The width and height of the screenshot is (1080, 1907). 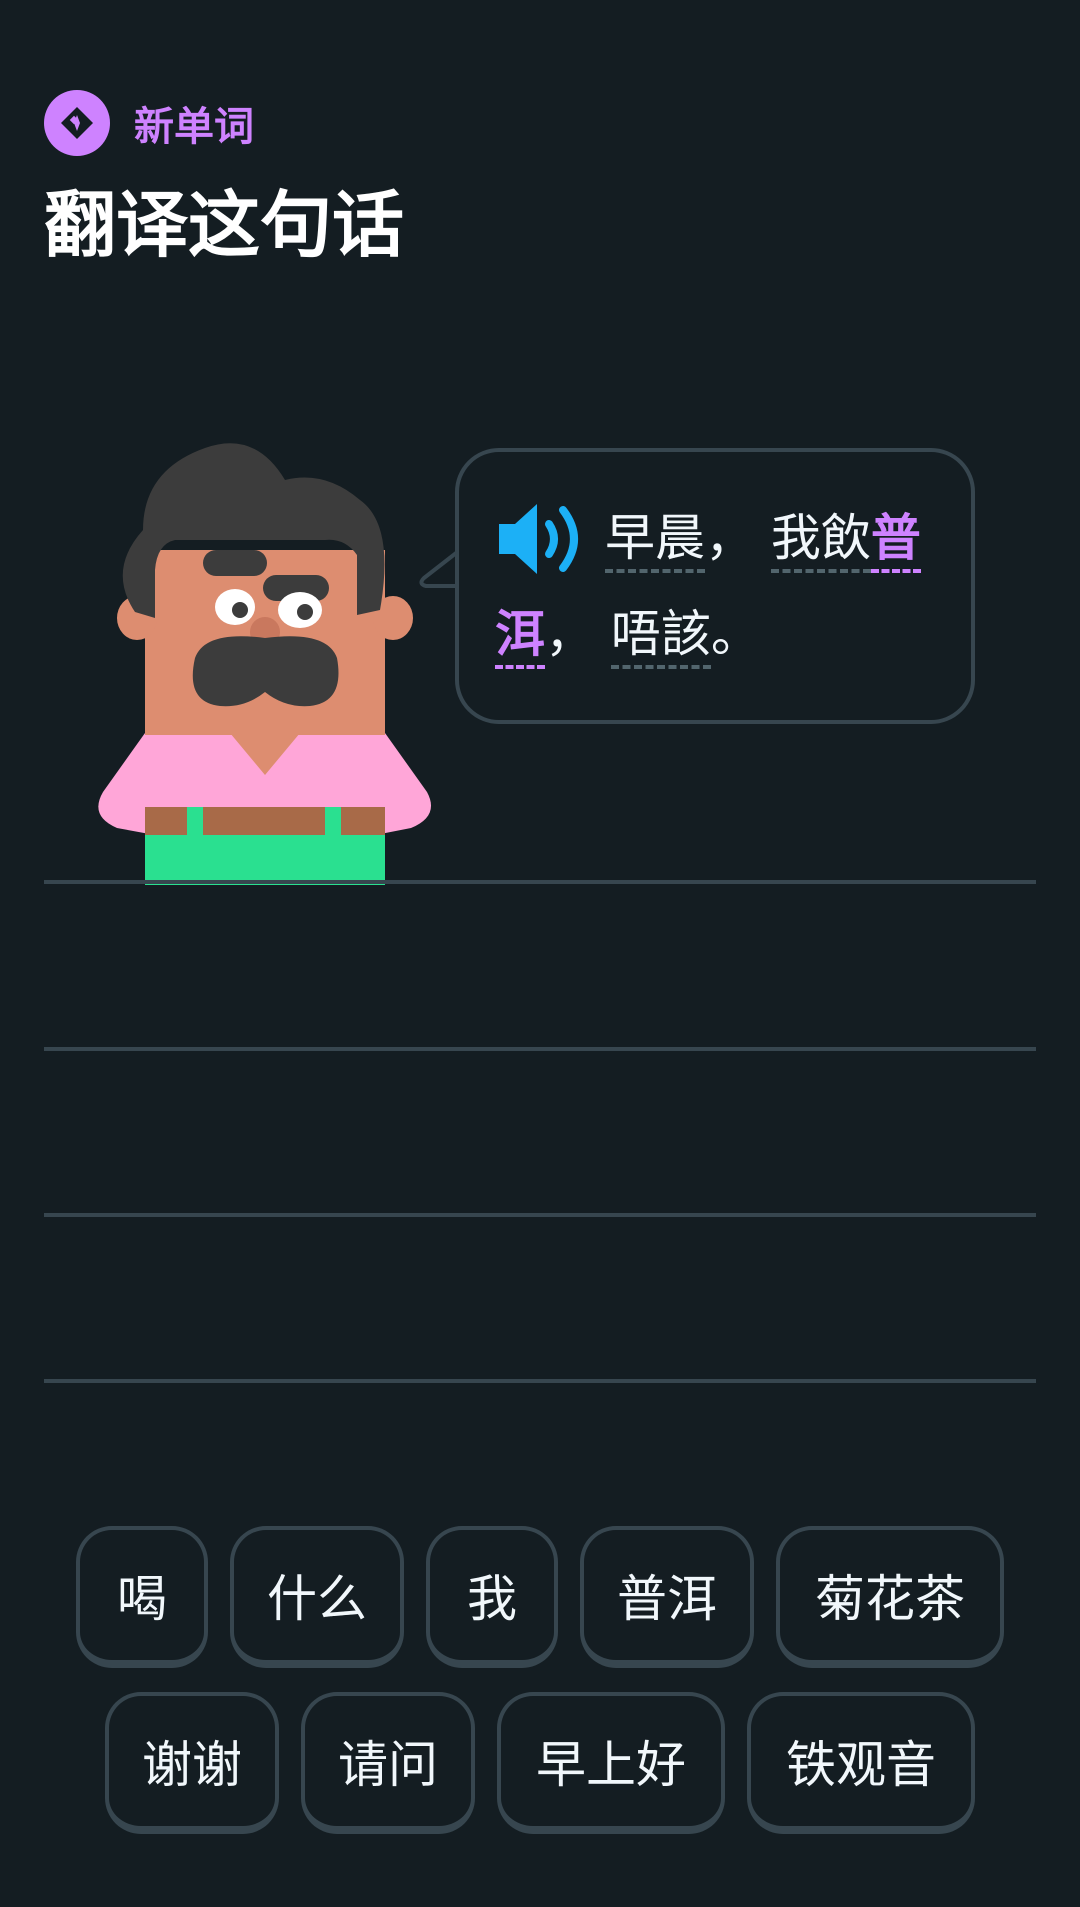 I want to click on character-illustration, so click(x=265, y=664).